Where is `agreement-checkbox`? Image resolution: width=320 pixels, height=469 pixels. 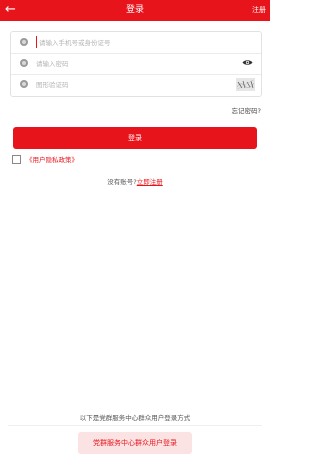
agreement-checkbox is located at coordinates (16, 159).